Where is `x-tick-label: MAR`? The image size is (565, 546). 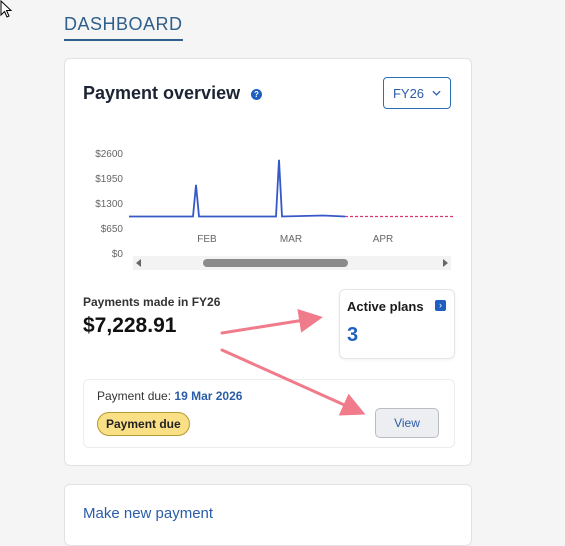 x-tick-label: MAR is located at coordinates (291, 239).